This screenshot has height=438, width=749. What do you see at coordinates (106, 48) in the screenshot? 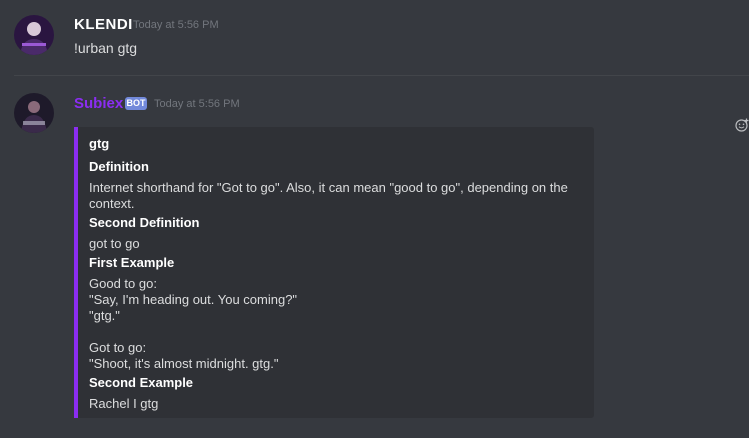
I see `message-text: !urban gtg` at bounding box center [106, 48].